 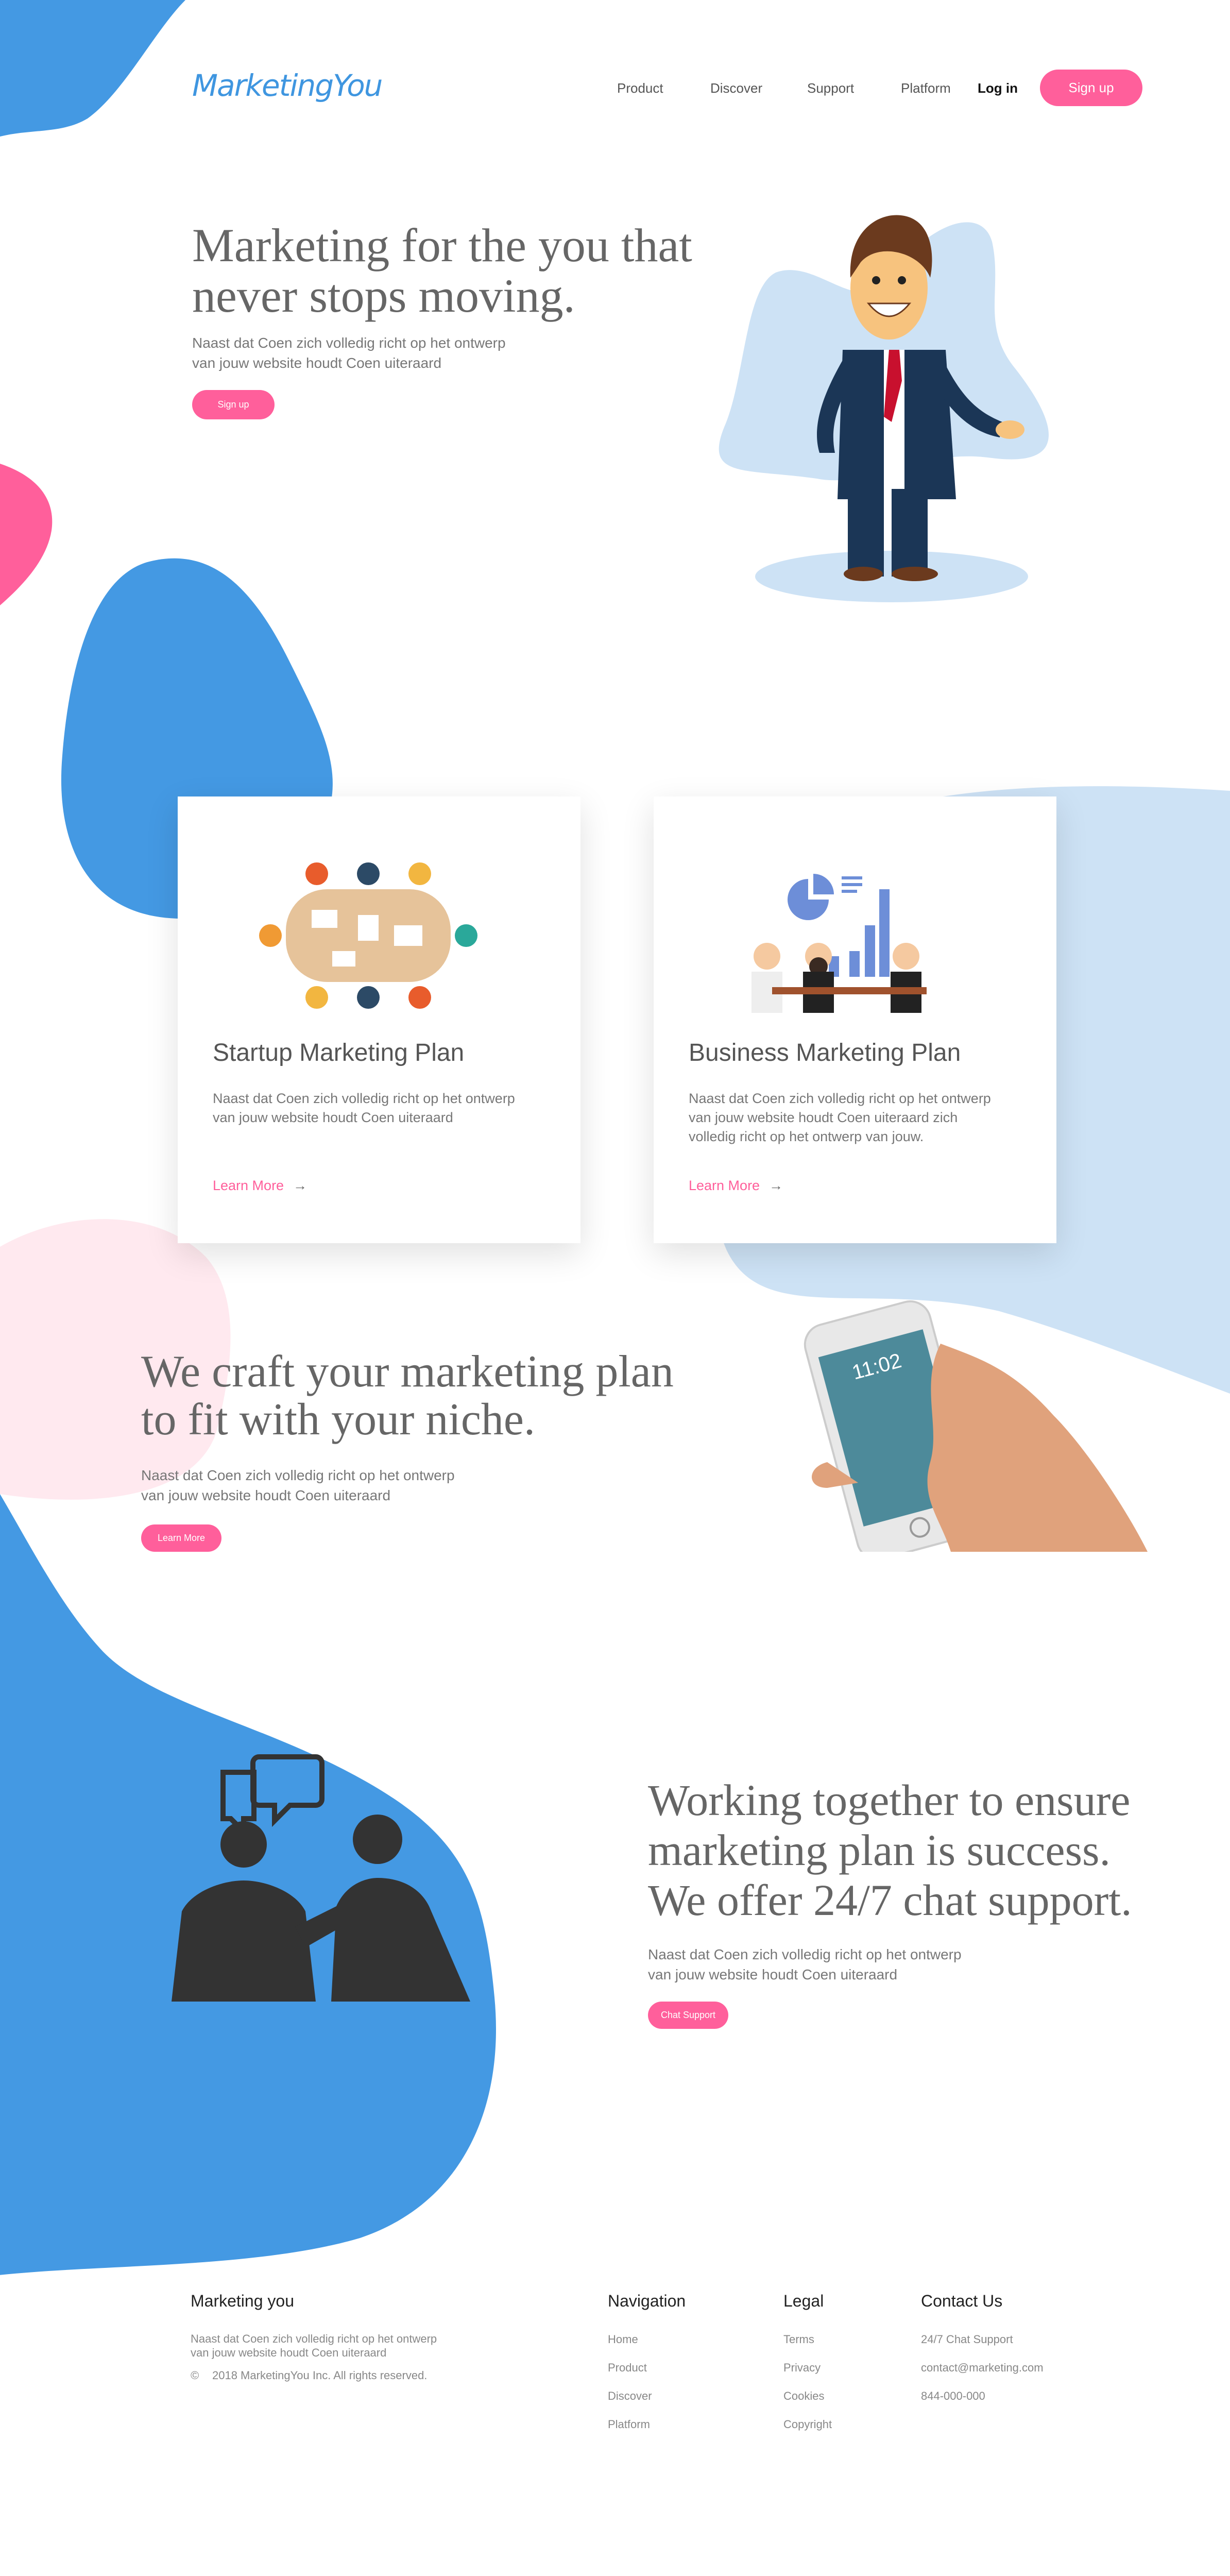 I want to click on support-desc-line: van jouw website houdt Coen uiteraard, so click(x=773, y=1974).